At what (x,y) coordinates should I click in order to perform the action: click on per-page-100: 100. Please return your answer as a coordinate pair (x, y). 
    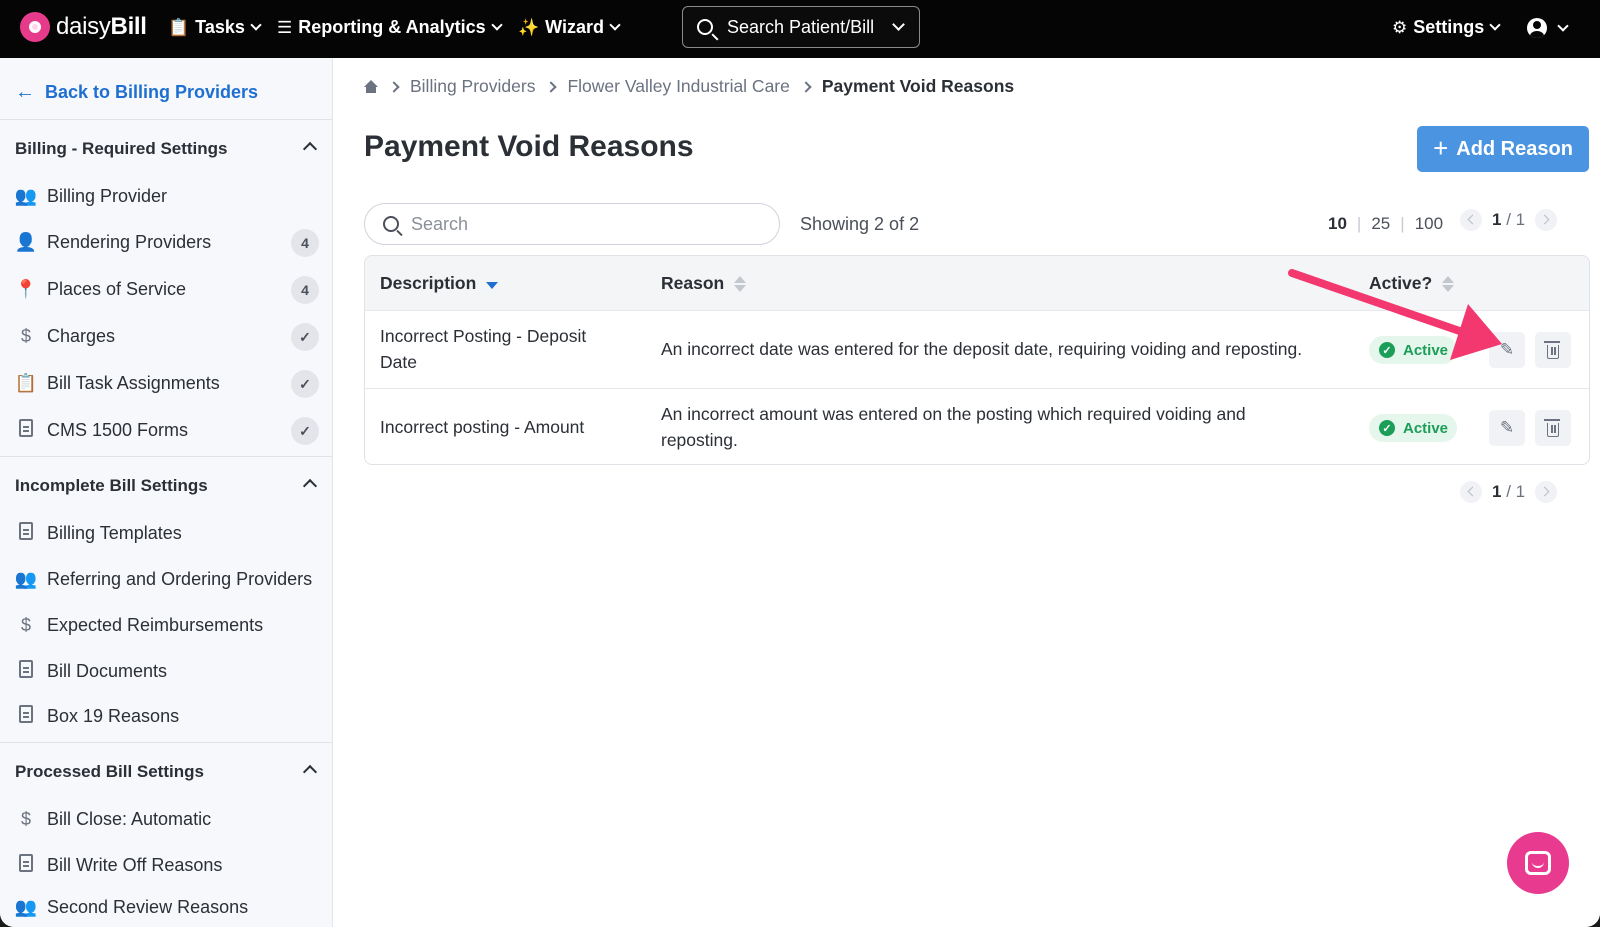
    Looking at the image, I should click on (1429, 224).